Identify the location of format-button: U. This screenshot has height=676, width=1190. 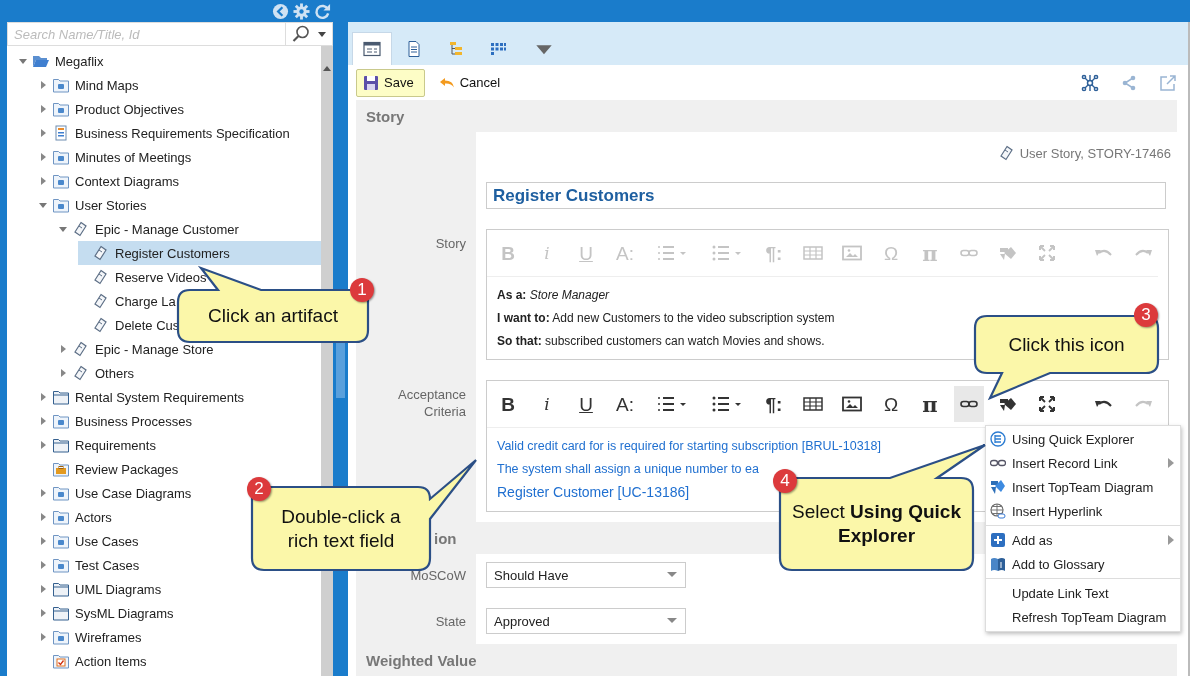
(586, 404).